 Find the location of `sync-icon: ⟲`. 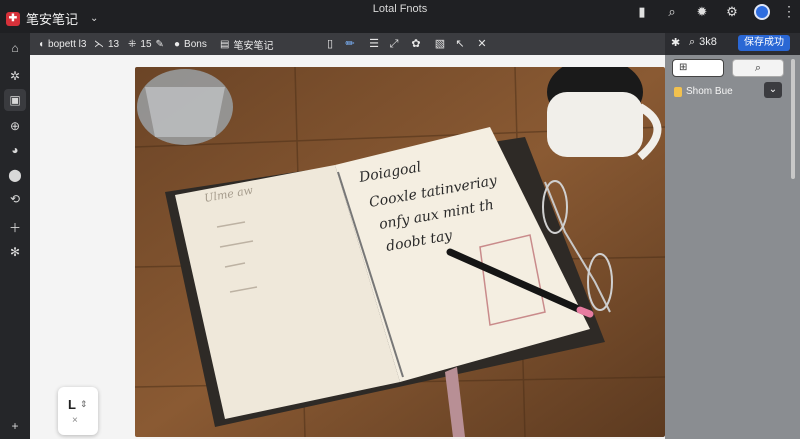

sync-icon: ⟲ is located at coordinates (15, 199).